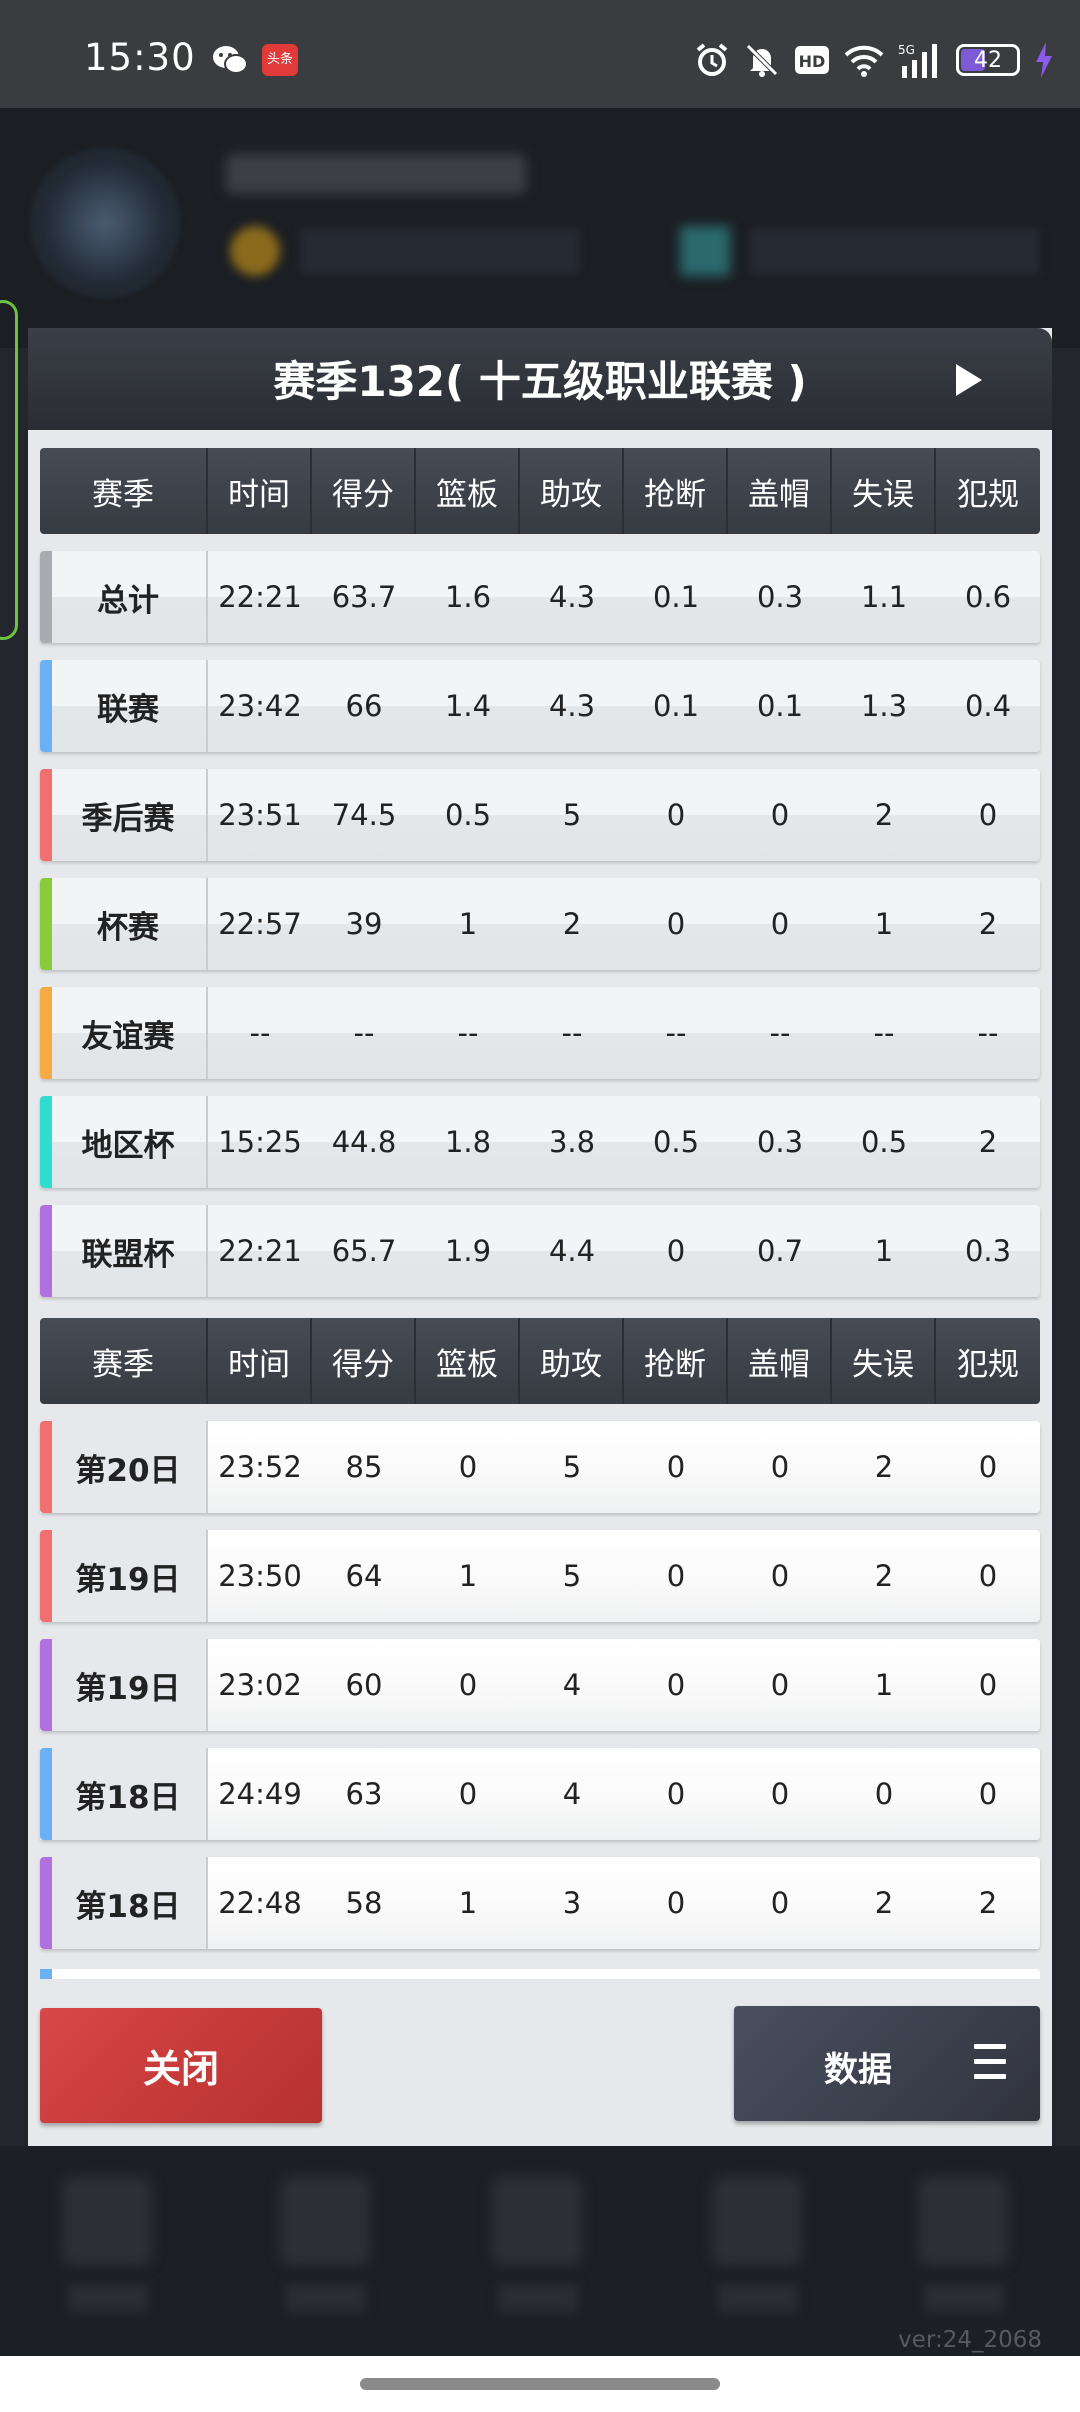 This screenshot has height=2412, width=1080. What do you see at coordinates (969, 380) in the screenshot?
I see `play-icon` at bounding box center [969, 380].